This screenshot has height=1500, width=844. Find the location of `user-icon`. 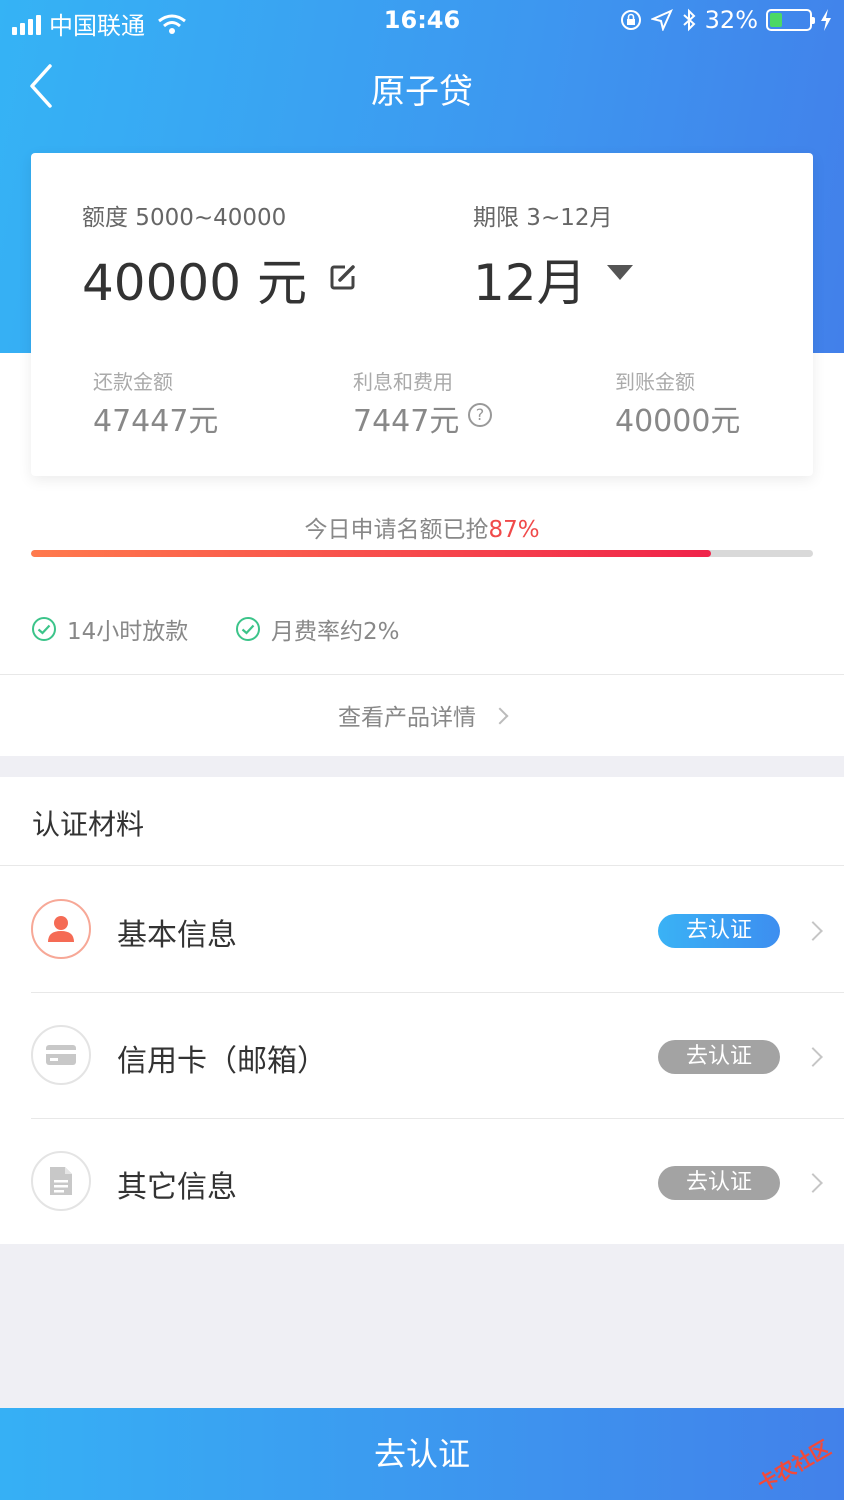

user-icon is located at coordinates (61, 929).